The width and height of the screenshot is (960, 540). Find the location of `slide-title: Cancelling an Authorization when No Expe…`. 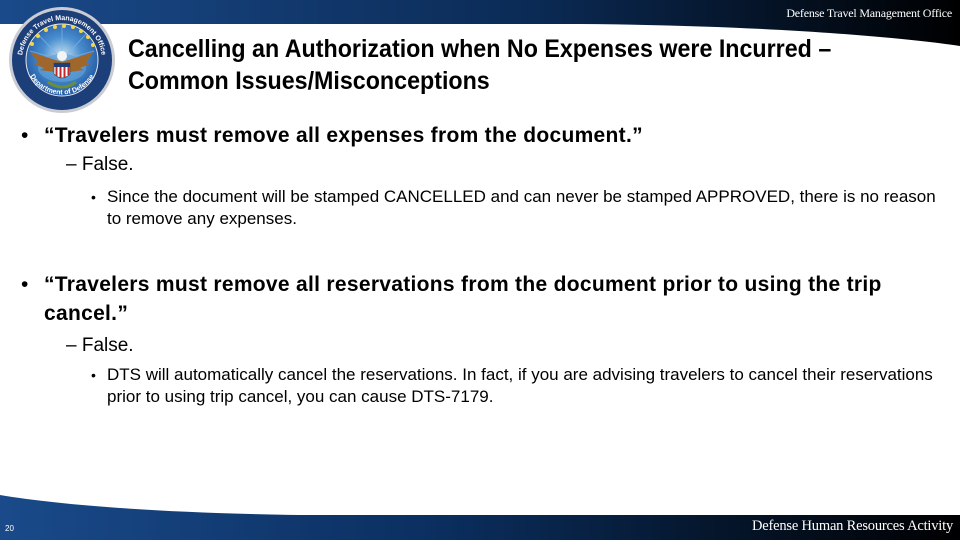

slide-title: Cancelling an Authorization when No Expe… is located at coordinates (480, 65).